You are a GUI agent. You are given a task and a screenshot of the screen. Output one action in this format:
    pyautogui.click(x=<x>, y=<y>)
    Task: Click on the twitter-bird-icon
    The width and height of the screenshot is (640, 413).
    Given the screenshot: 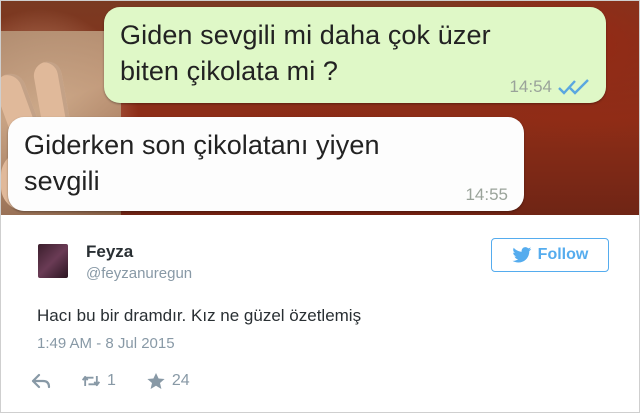 What is the action you would take?
    pyautogui.click(x=521, y=255)
    